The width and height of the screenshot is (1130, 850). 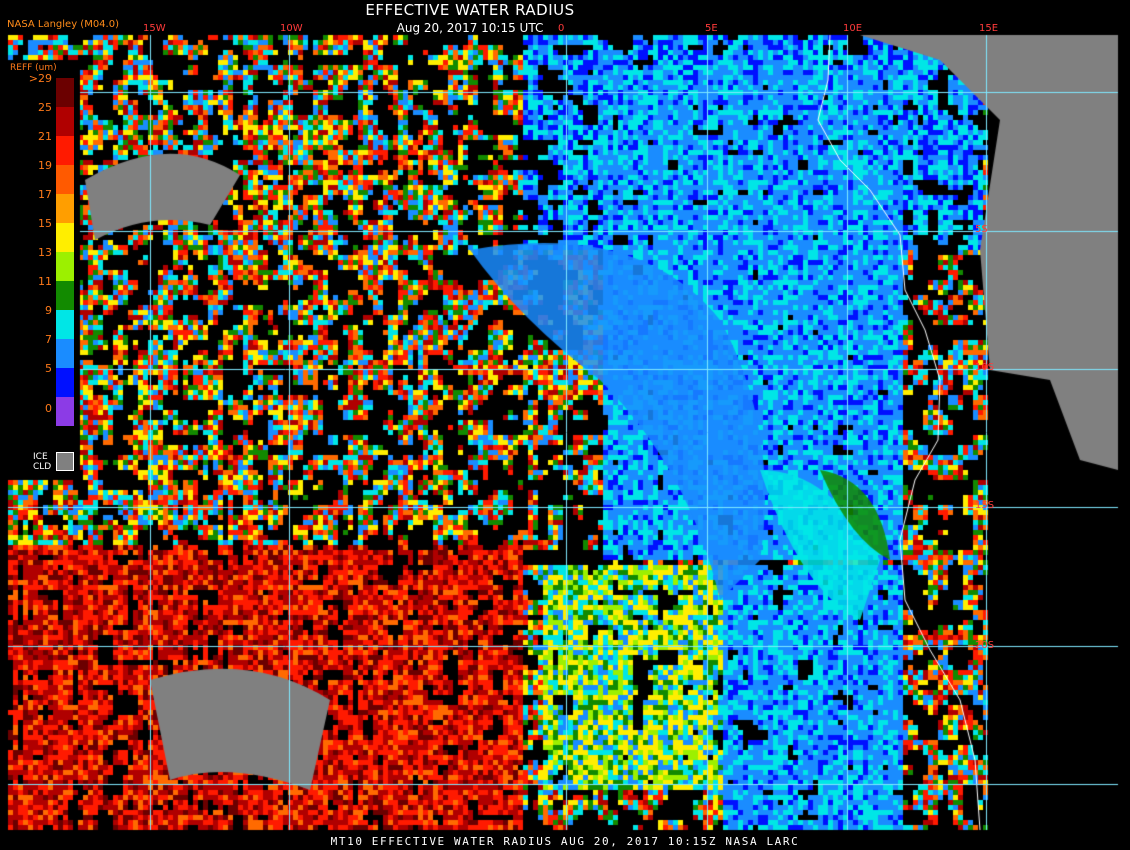 What do you see at coordinates (48, 310) in the screenshot?
I see `legend-tick-label: 9` at bounding box center [48, 310].